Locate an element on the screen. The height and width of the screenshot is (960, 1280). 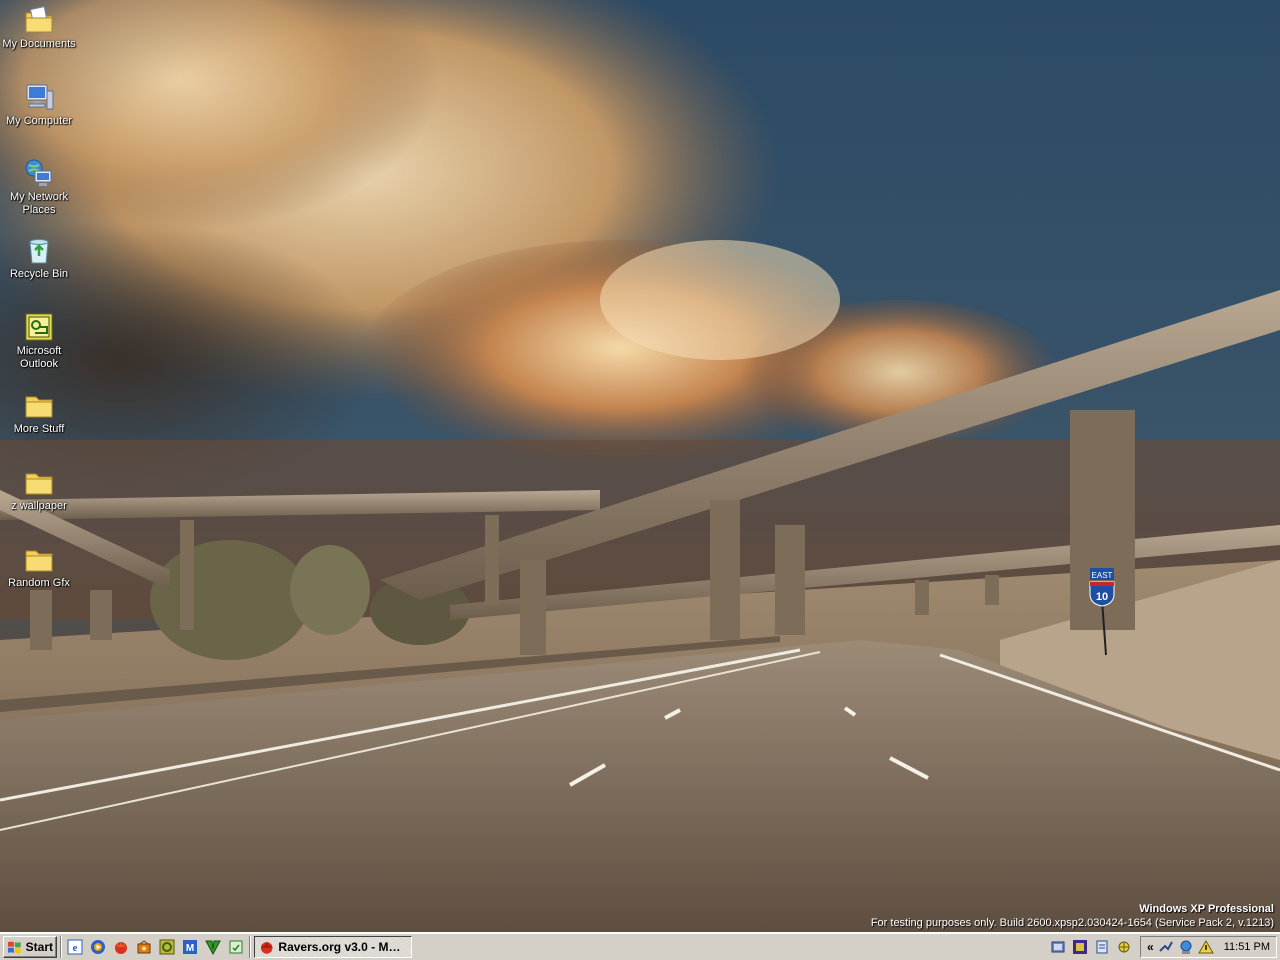
start-button: Start is located at coordinates (30, 946).